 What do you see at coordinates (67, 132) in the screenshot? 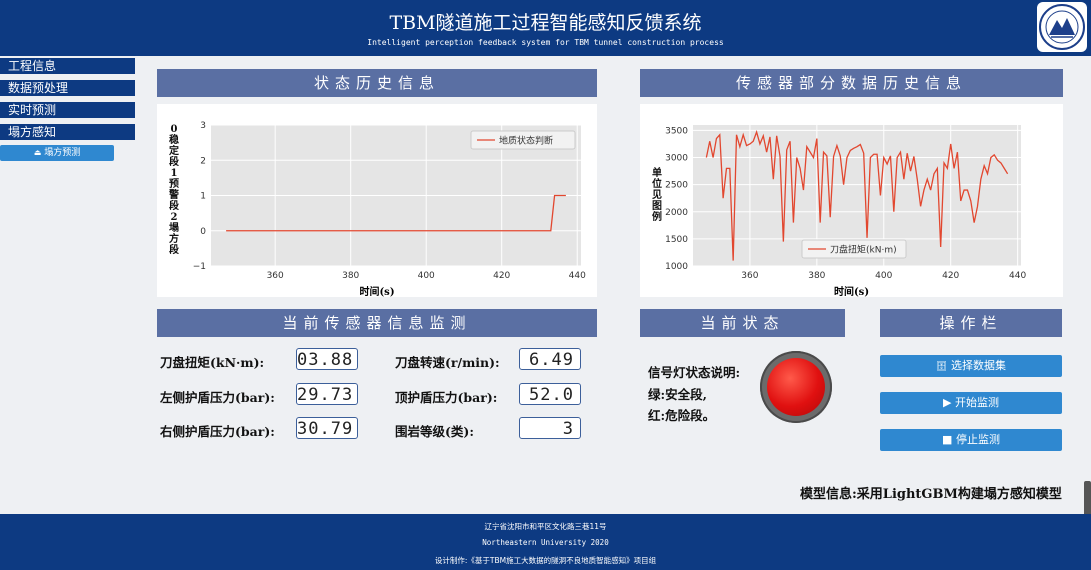
I see `sidebar-item-collapse-perception: 塌方感知` at bounding box center [67, 132].